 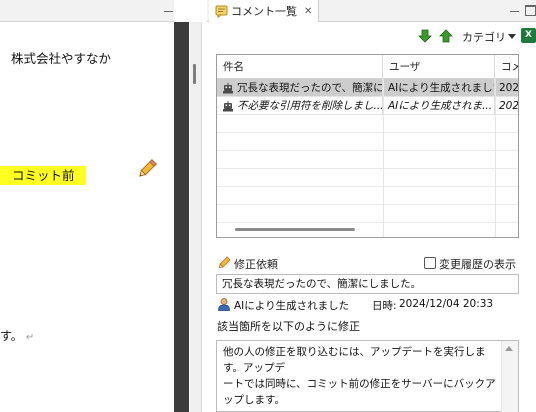 What do you see at coordinates (61, 57) in the screenshot?
I see `editor-text-company: 株式会社やすなか` at bounding box center [61, 57].